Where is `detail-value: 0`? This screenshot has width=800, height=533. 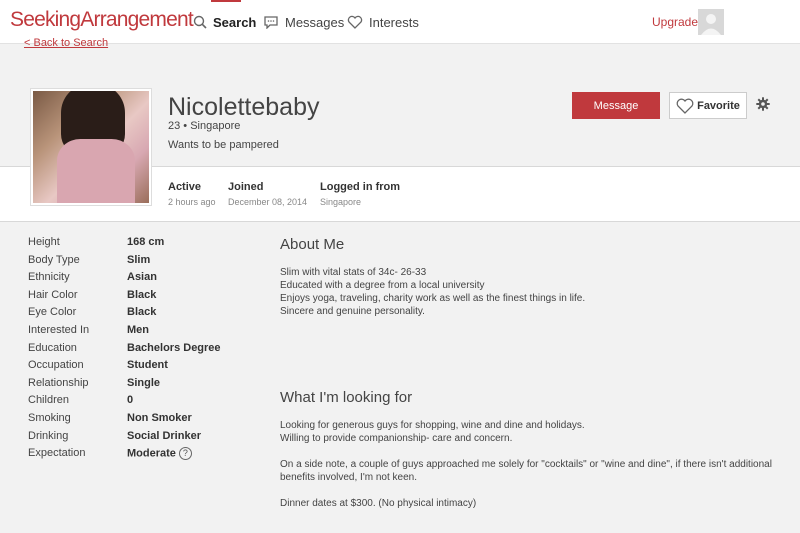 detail-value: 0 is located at coordinates (130, 400).